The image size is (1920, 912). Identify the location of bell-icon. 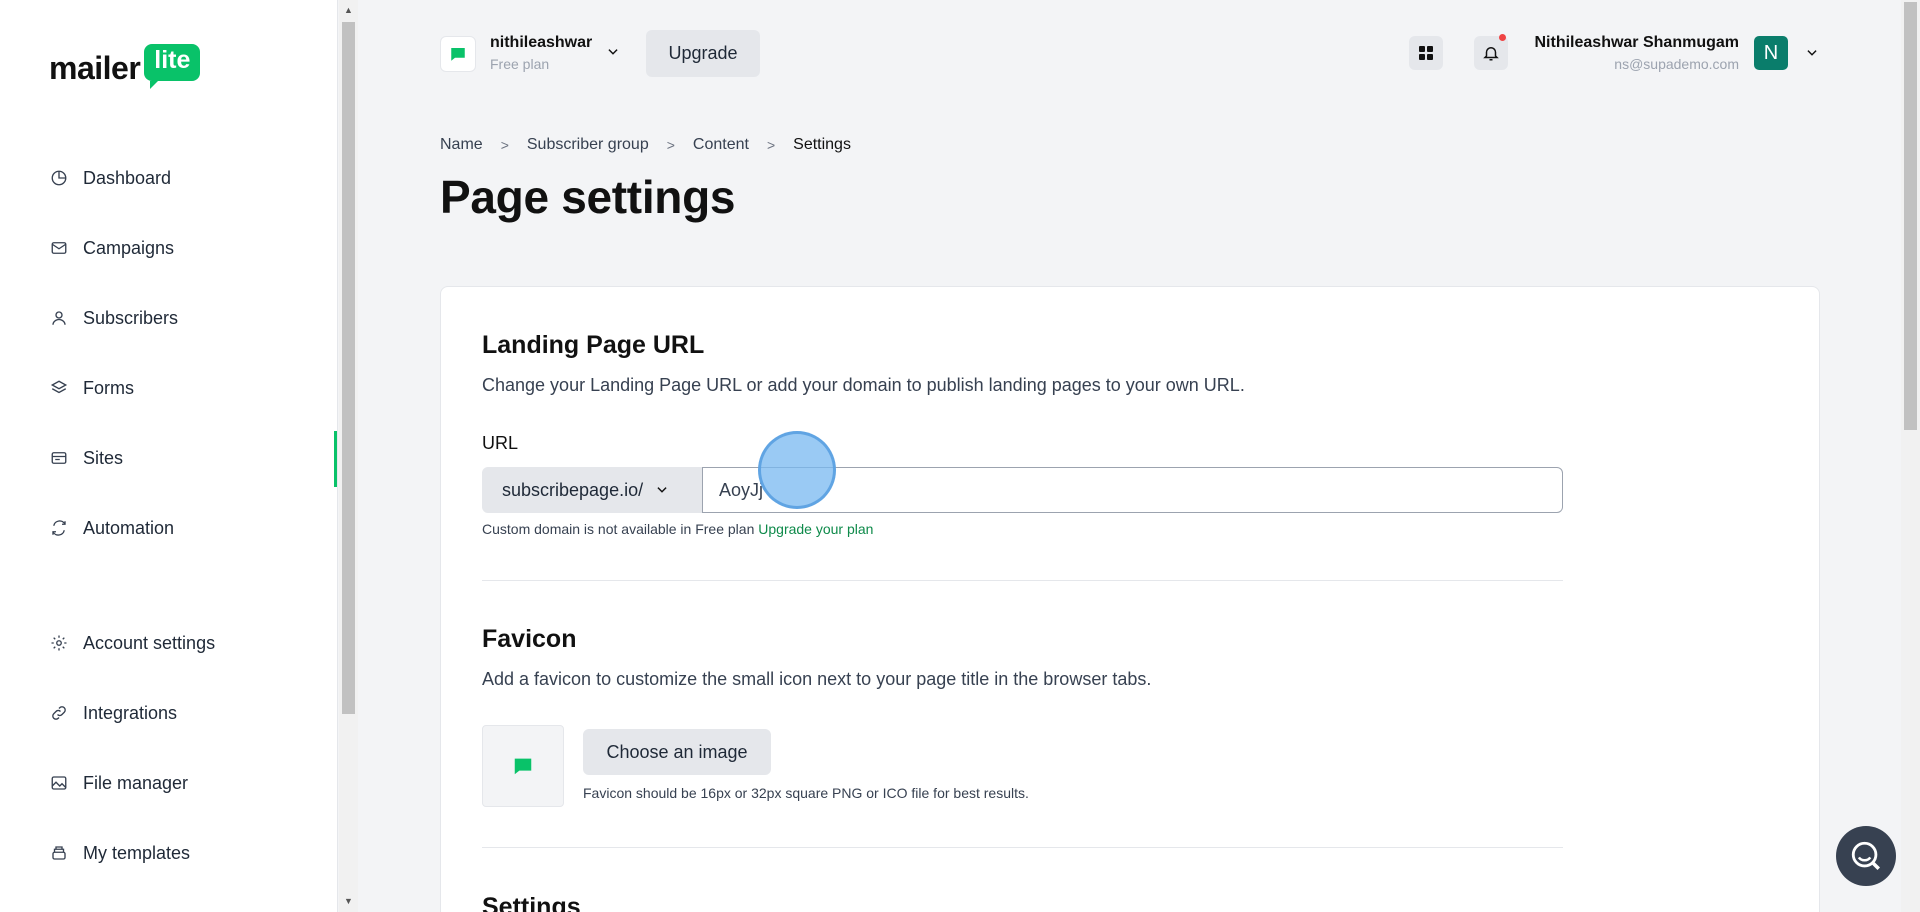
(1491, 54).